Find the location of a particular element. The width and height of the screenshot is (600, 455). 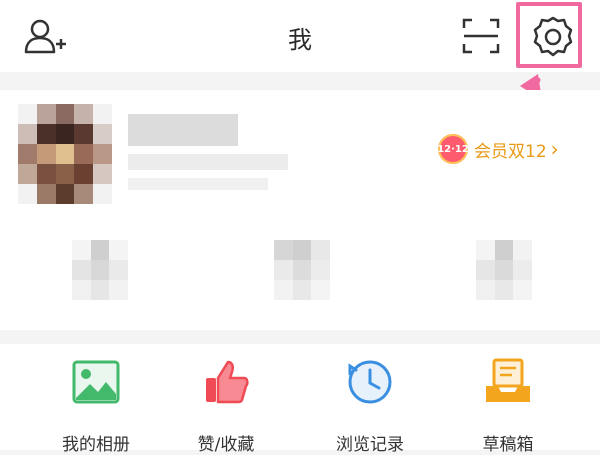

photo-album-icon is located at coordinates (96, 382).